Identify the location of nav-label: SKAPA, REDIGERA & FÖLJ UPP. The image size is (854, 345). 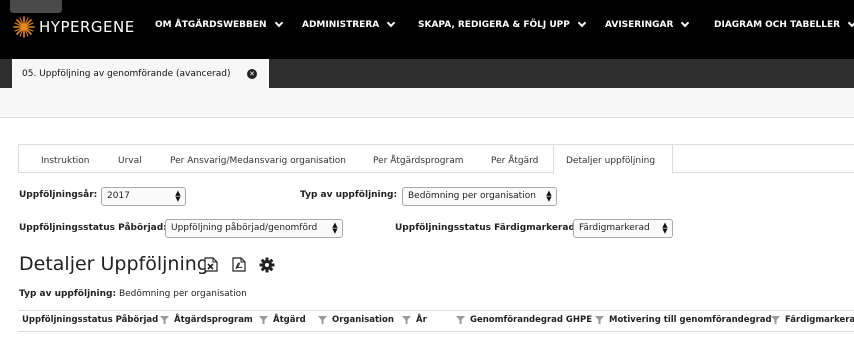
(494, 25).